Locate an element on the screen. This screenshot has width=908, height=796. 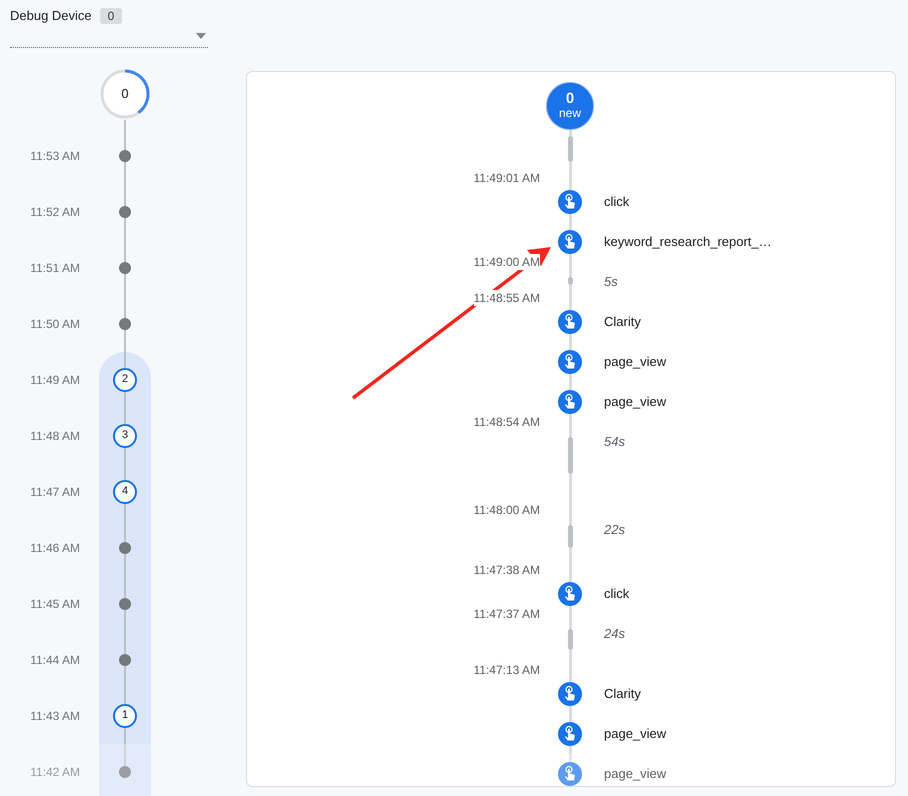
event-timestamp: 11:49:00 AM is located at coordinates (507, 262).